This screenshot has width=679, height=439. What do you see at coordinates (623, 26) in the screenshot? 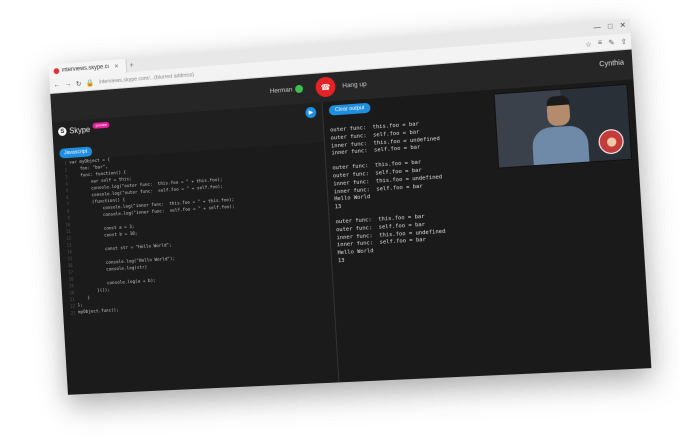
I see `close-window-icon: ✕` at bounding box center [623, 26].